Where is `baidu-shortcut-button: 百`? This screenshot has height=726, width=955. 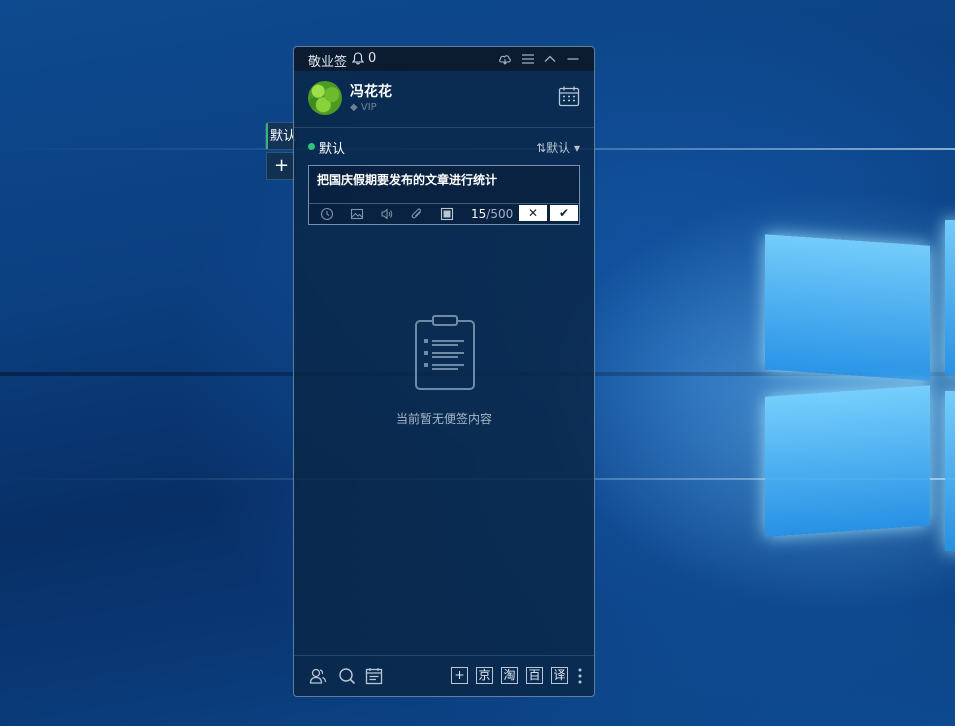
baidu-shortcut-button: 百 is located at coordinates (534, 675).